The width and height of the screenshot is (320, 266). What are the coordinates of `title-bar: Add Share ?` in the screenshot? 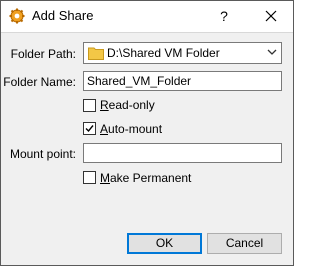 It's located at (147, 17).